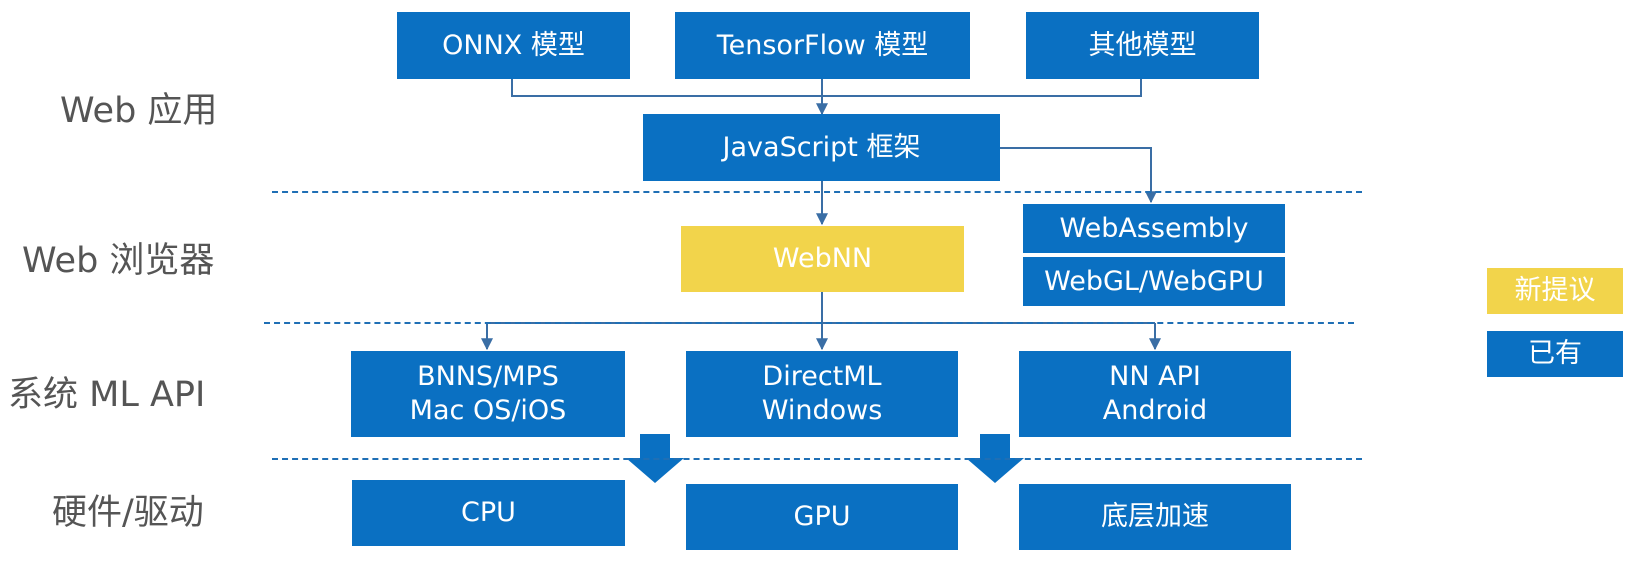 This screenshot has width=1630, height=562. I want to click on box-bnns-mps-line1: BNNS/MPS, so click(488, 376).